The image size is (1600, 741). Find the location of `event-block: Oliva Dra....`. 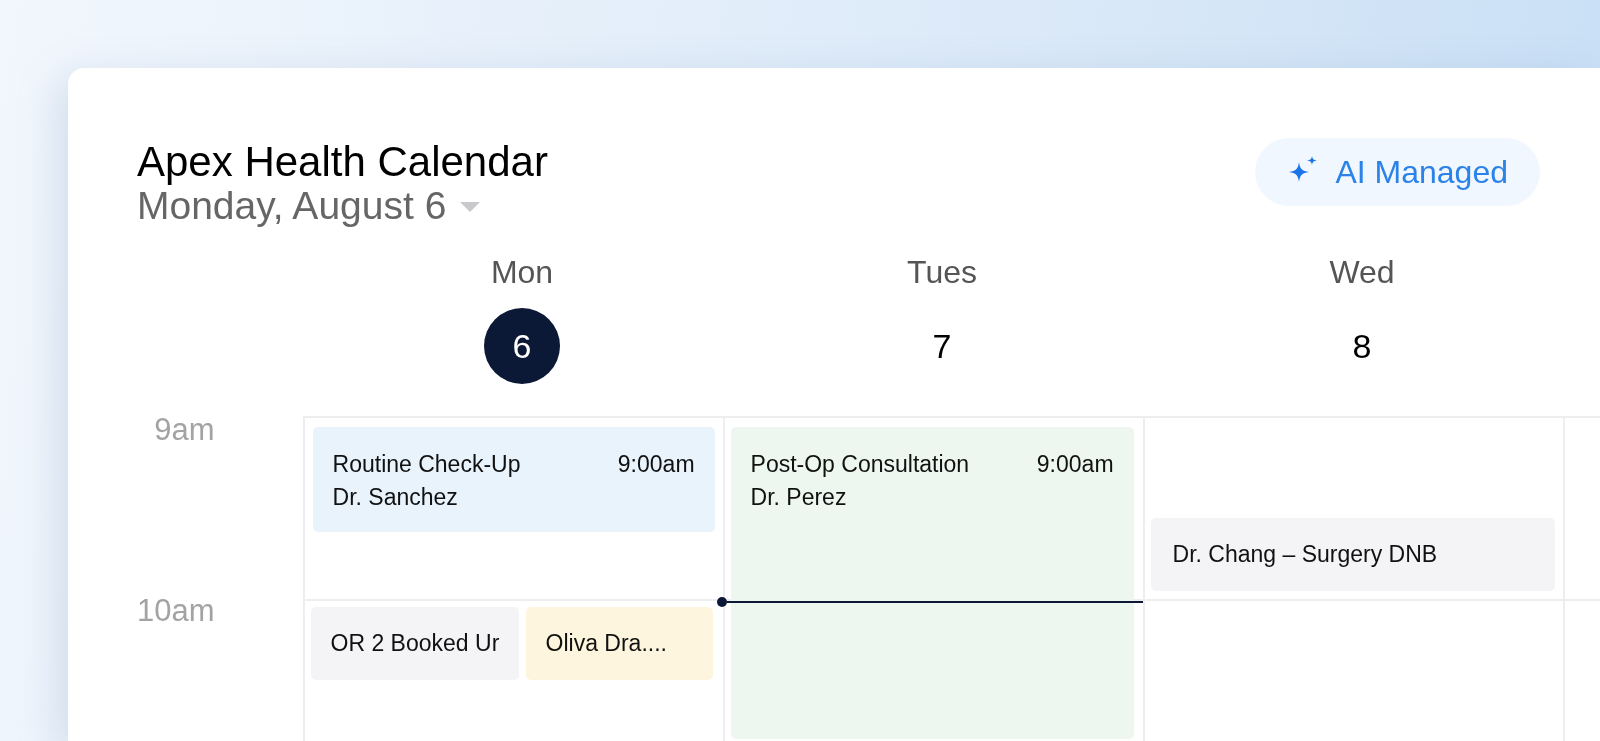

event-block: Oliva Dra.... is located at coordinates (619, 643).